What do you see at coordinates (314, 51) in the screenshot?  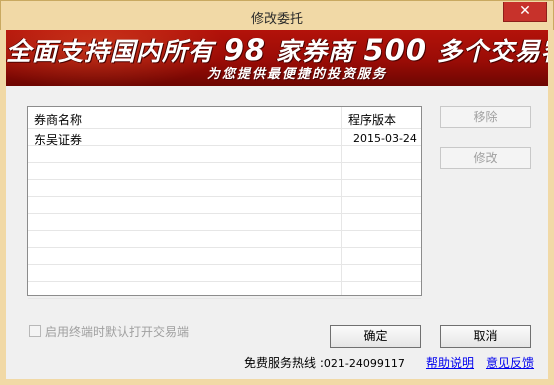 I see `banner-text-2: 家券商` at bounding box center [314, 51].